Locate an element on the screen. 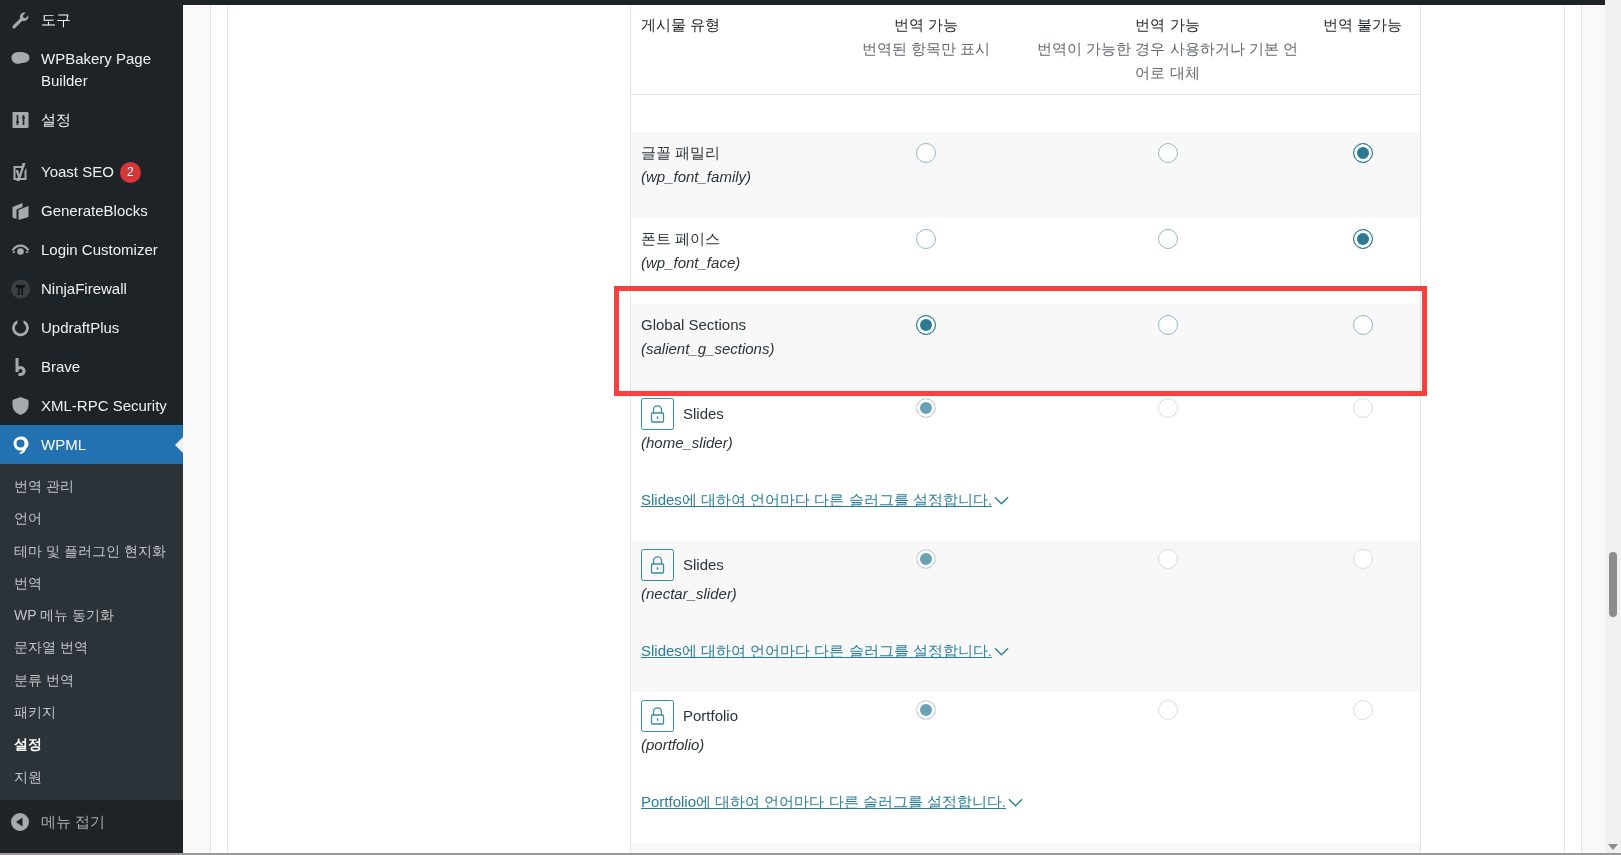  menu-item: Brave is located at coordinates (91, 366).